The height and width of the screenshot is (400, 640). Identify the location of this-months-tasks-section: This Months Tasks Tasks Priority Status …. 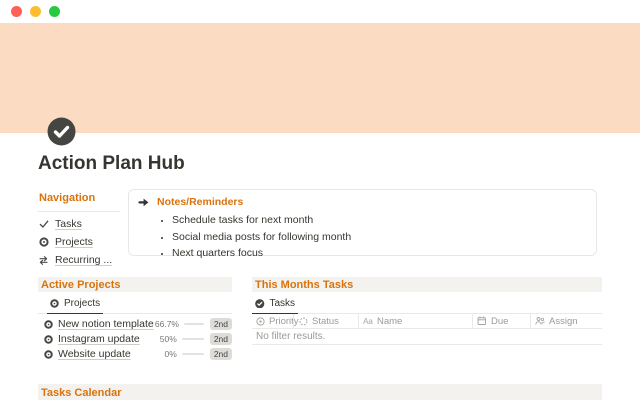
(427, 311).